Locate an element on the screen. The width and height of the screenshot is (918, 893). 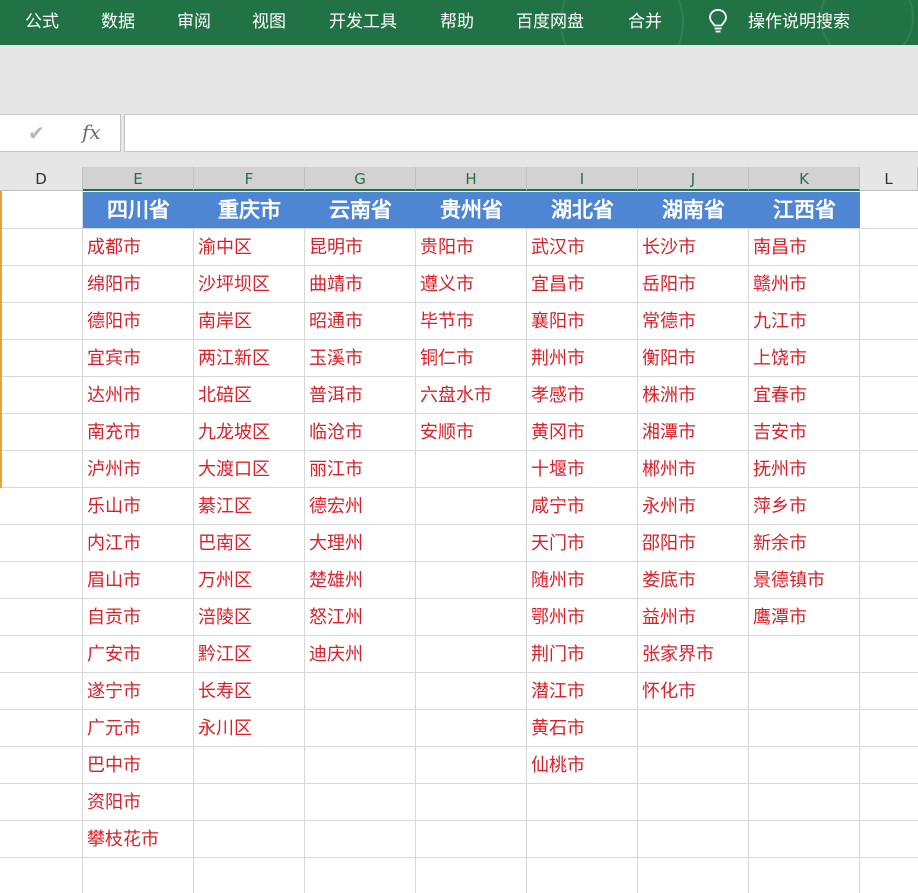
city-cell: 益州市 is located at coordinates (667, 617).